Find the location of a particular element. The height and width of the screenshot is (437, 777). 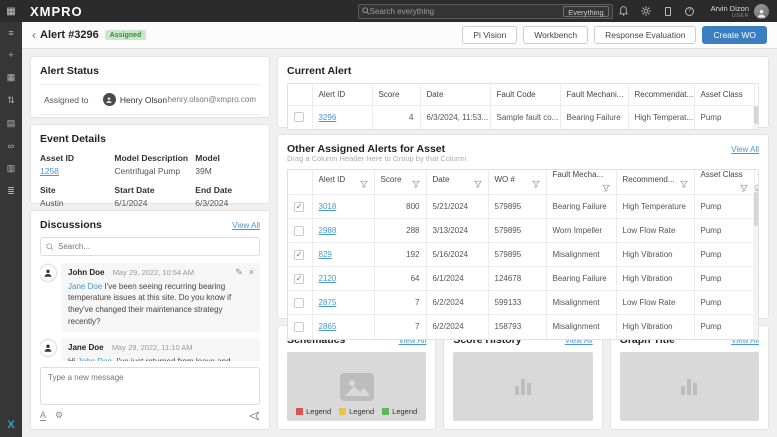

discussions-search-input is located at coordinates (156, 246).